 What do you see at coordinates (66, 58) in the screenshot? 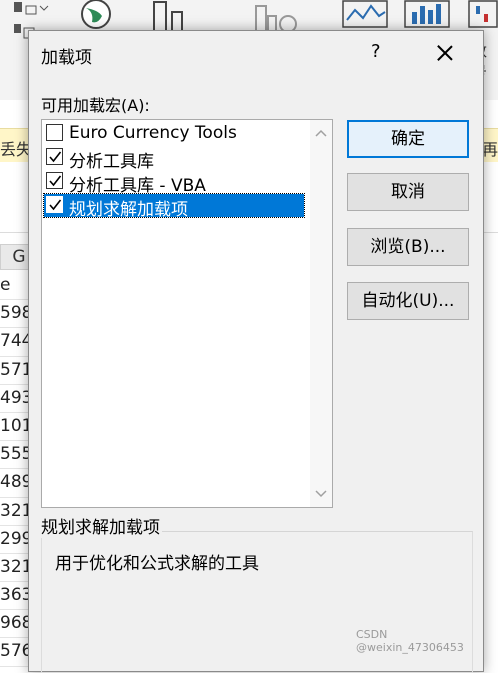
I see `dialog-title: 加载项` at bounding box center [66, 58].